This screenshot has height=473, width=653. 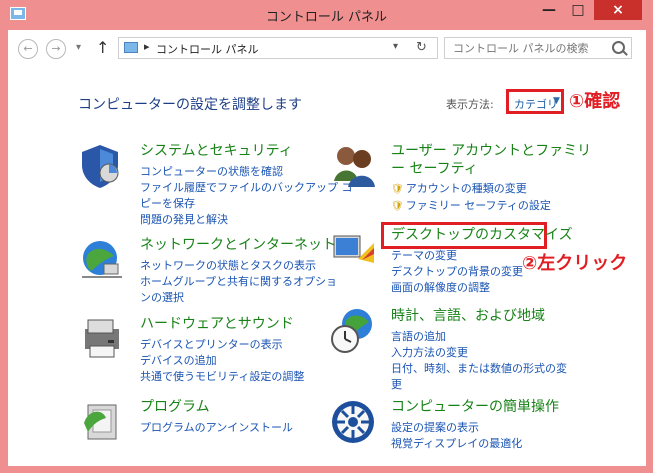 I want to click on category-title-ease-of-access: コンピューターの簡単操作, so click(x=475, y=407).